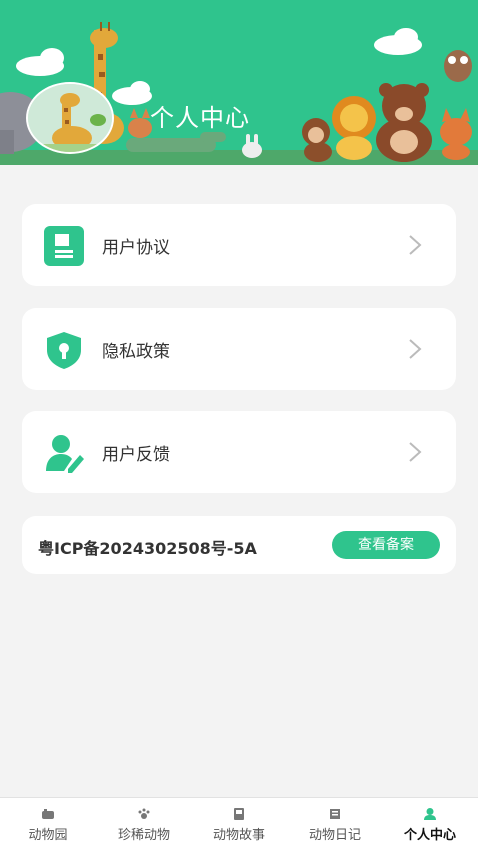 The height and width of the screenshot is (850, 478). Describe the element at coordinates (429, 835) in the screenshot. I see `tab-profile-label: 个人中心` at that location.